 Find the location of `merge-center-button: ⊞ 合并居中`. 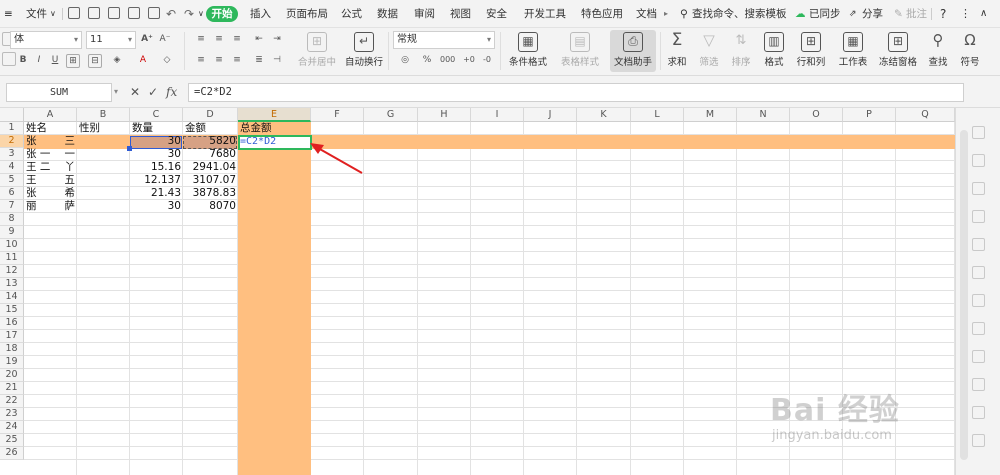

merge-center-button: ⊞ 合并居中 is located at coordinates (317, 50).